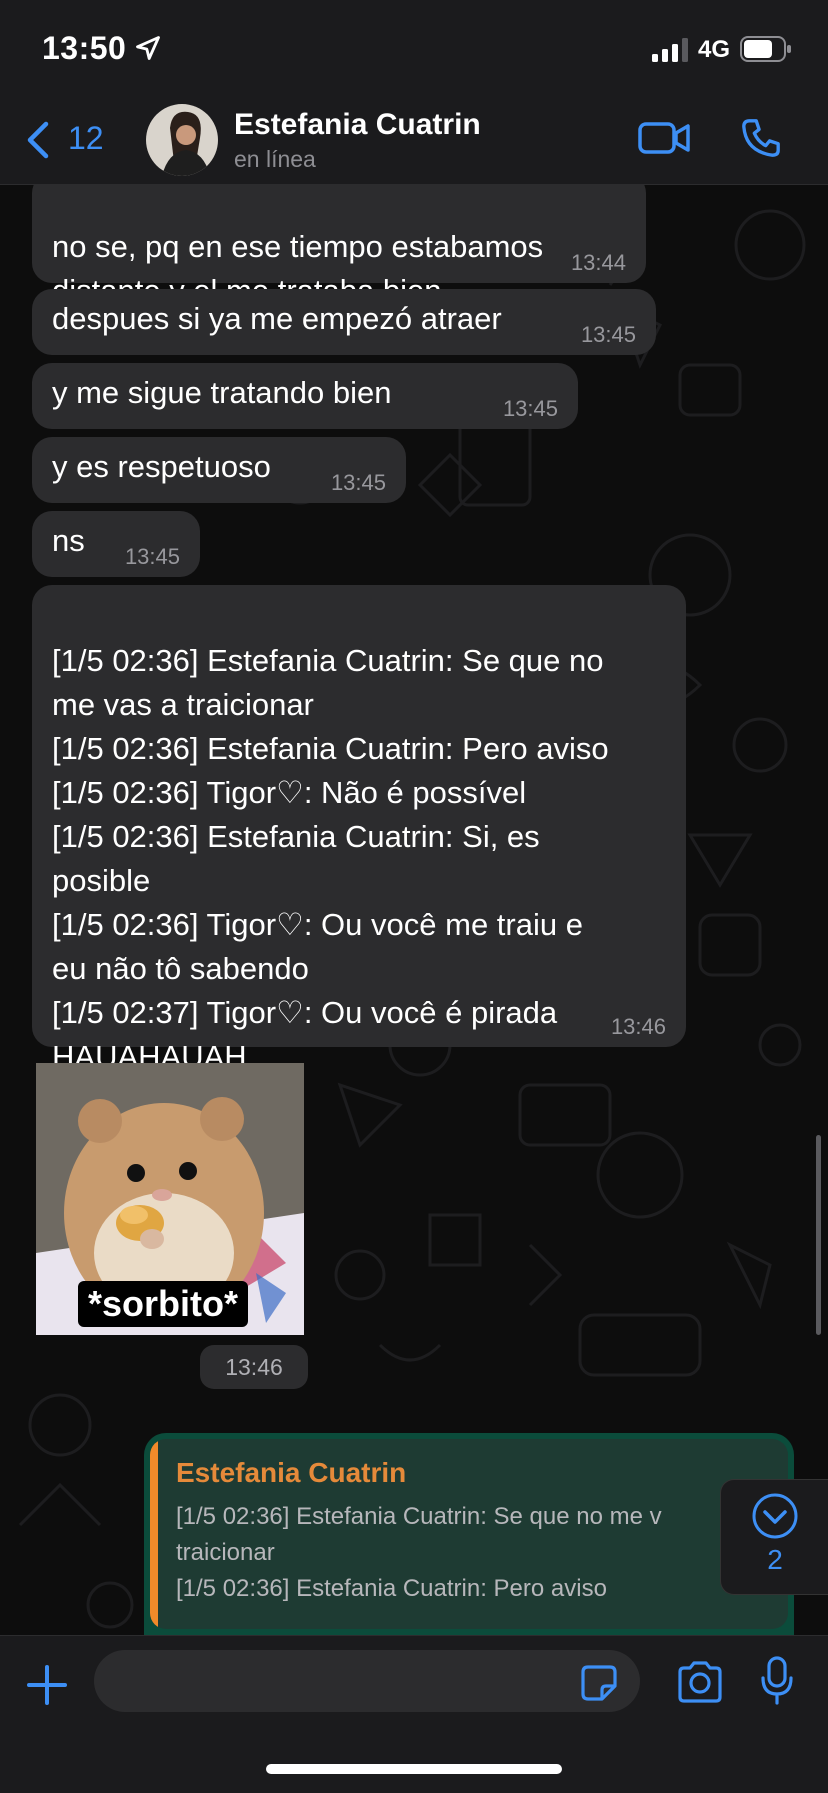  I want to click on status-time: 13:50, so click(84, 48).